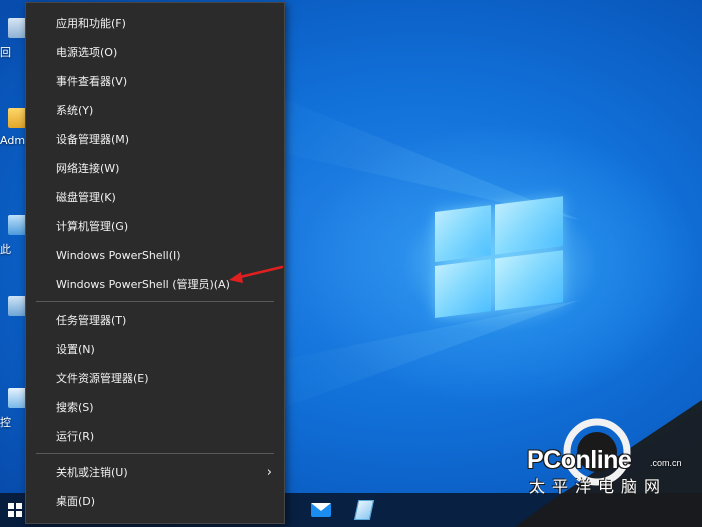  What do you see at coordinates (155, 320) in the screenshot?
I see `menu-item-task-manager: 任务管理器(T)` at bounding box center [155, 320].